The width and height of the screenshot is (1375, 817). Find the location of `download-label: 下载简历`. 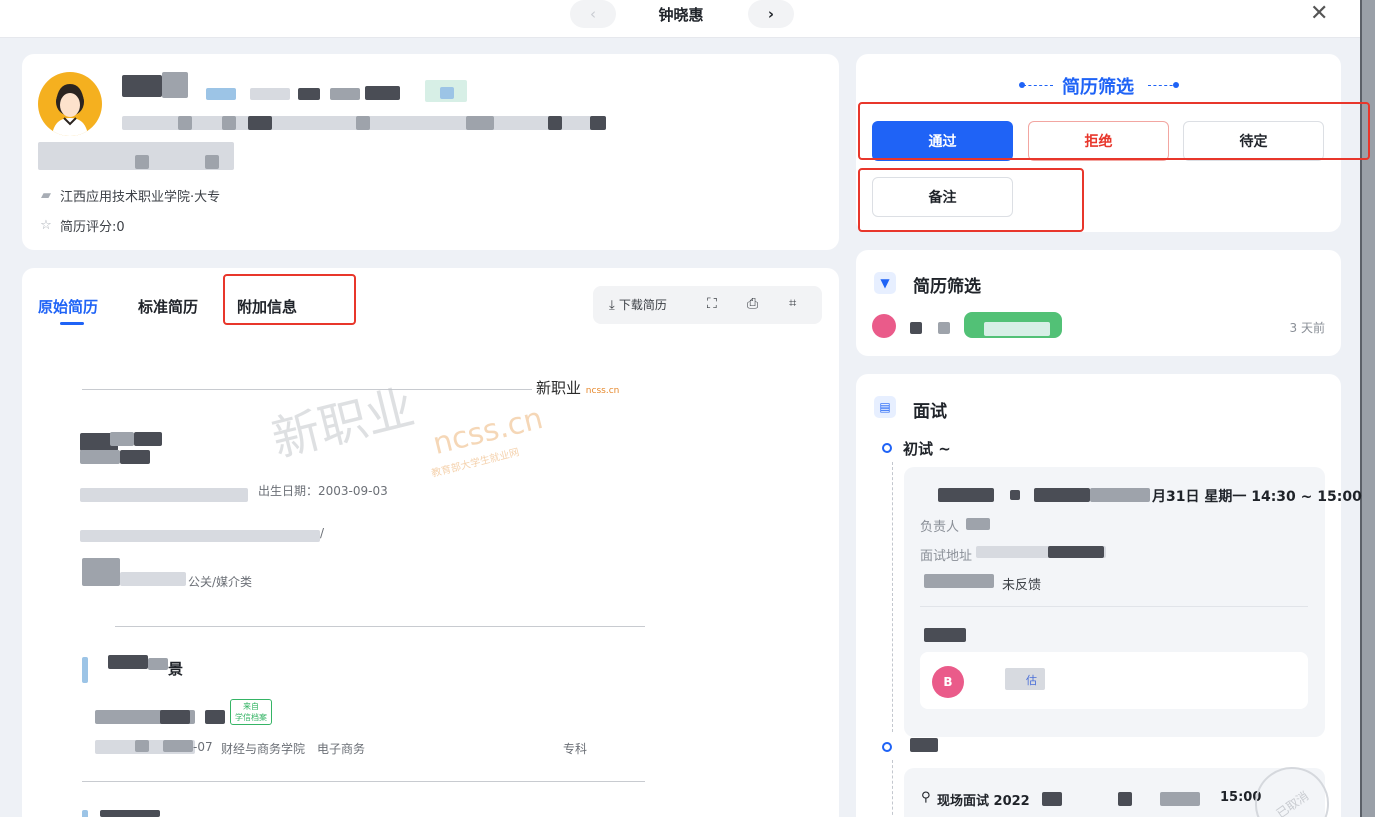

download-label: 下载简历 is located at coordinates (642, 305).